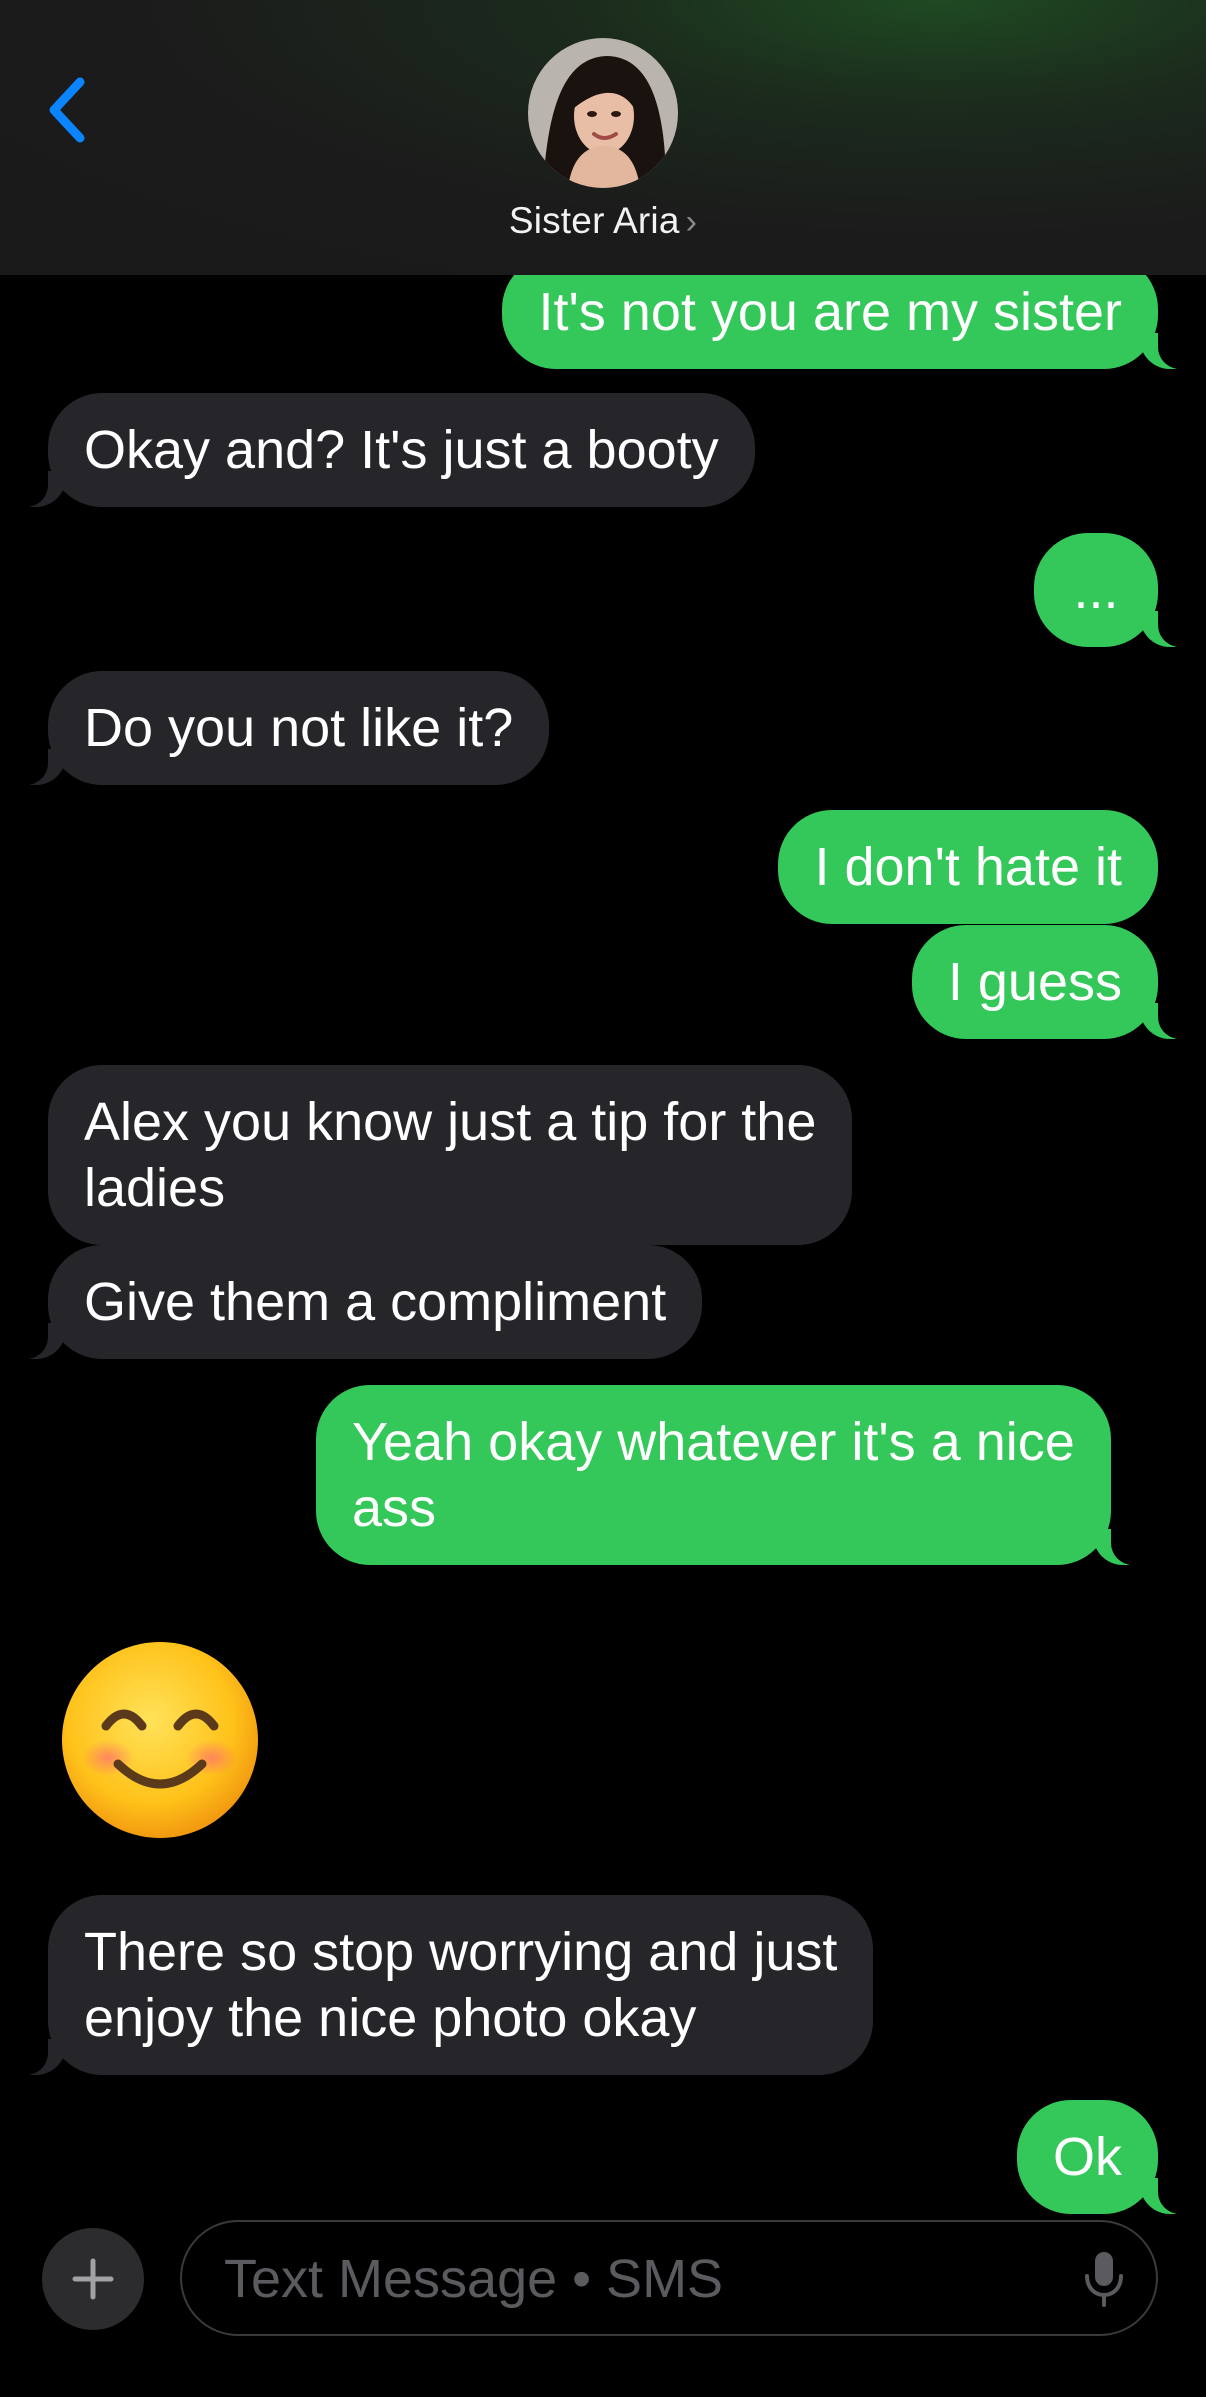 This screenshot has width=1206, height=2397. I want to click on contact-name: Sister Aria, so click(594, 220).